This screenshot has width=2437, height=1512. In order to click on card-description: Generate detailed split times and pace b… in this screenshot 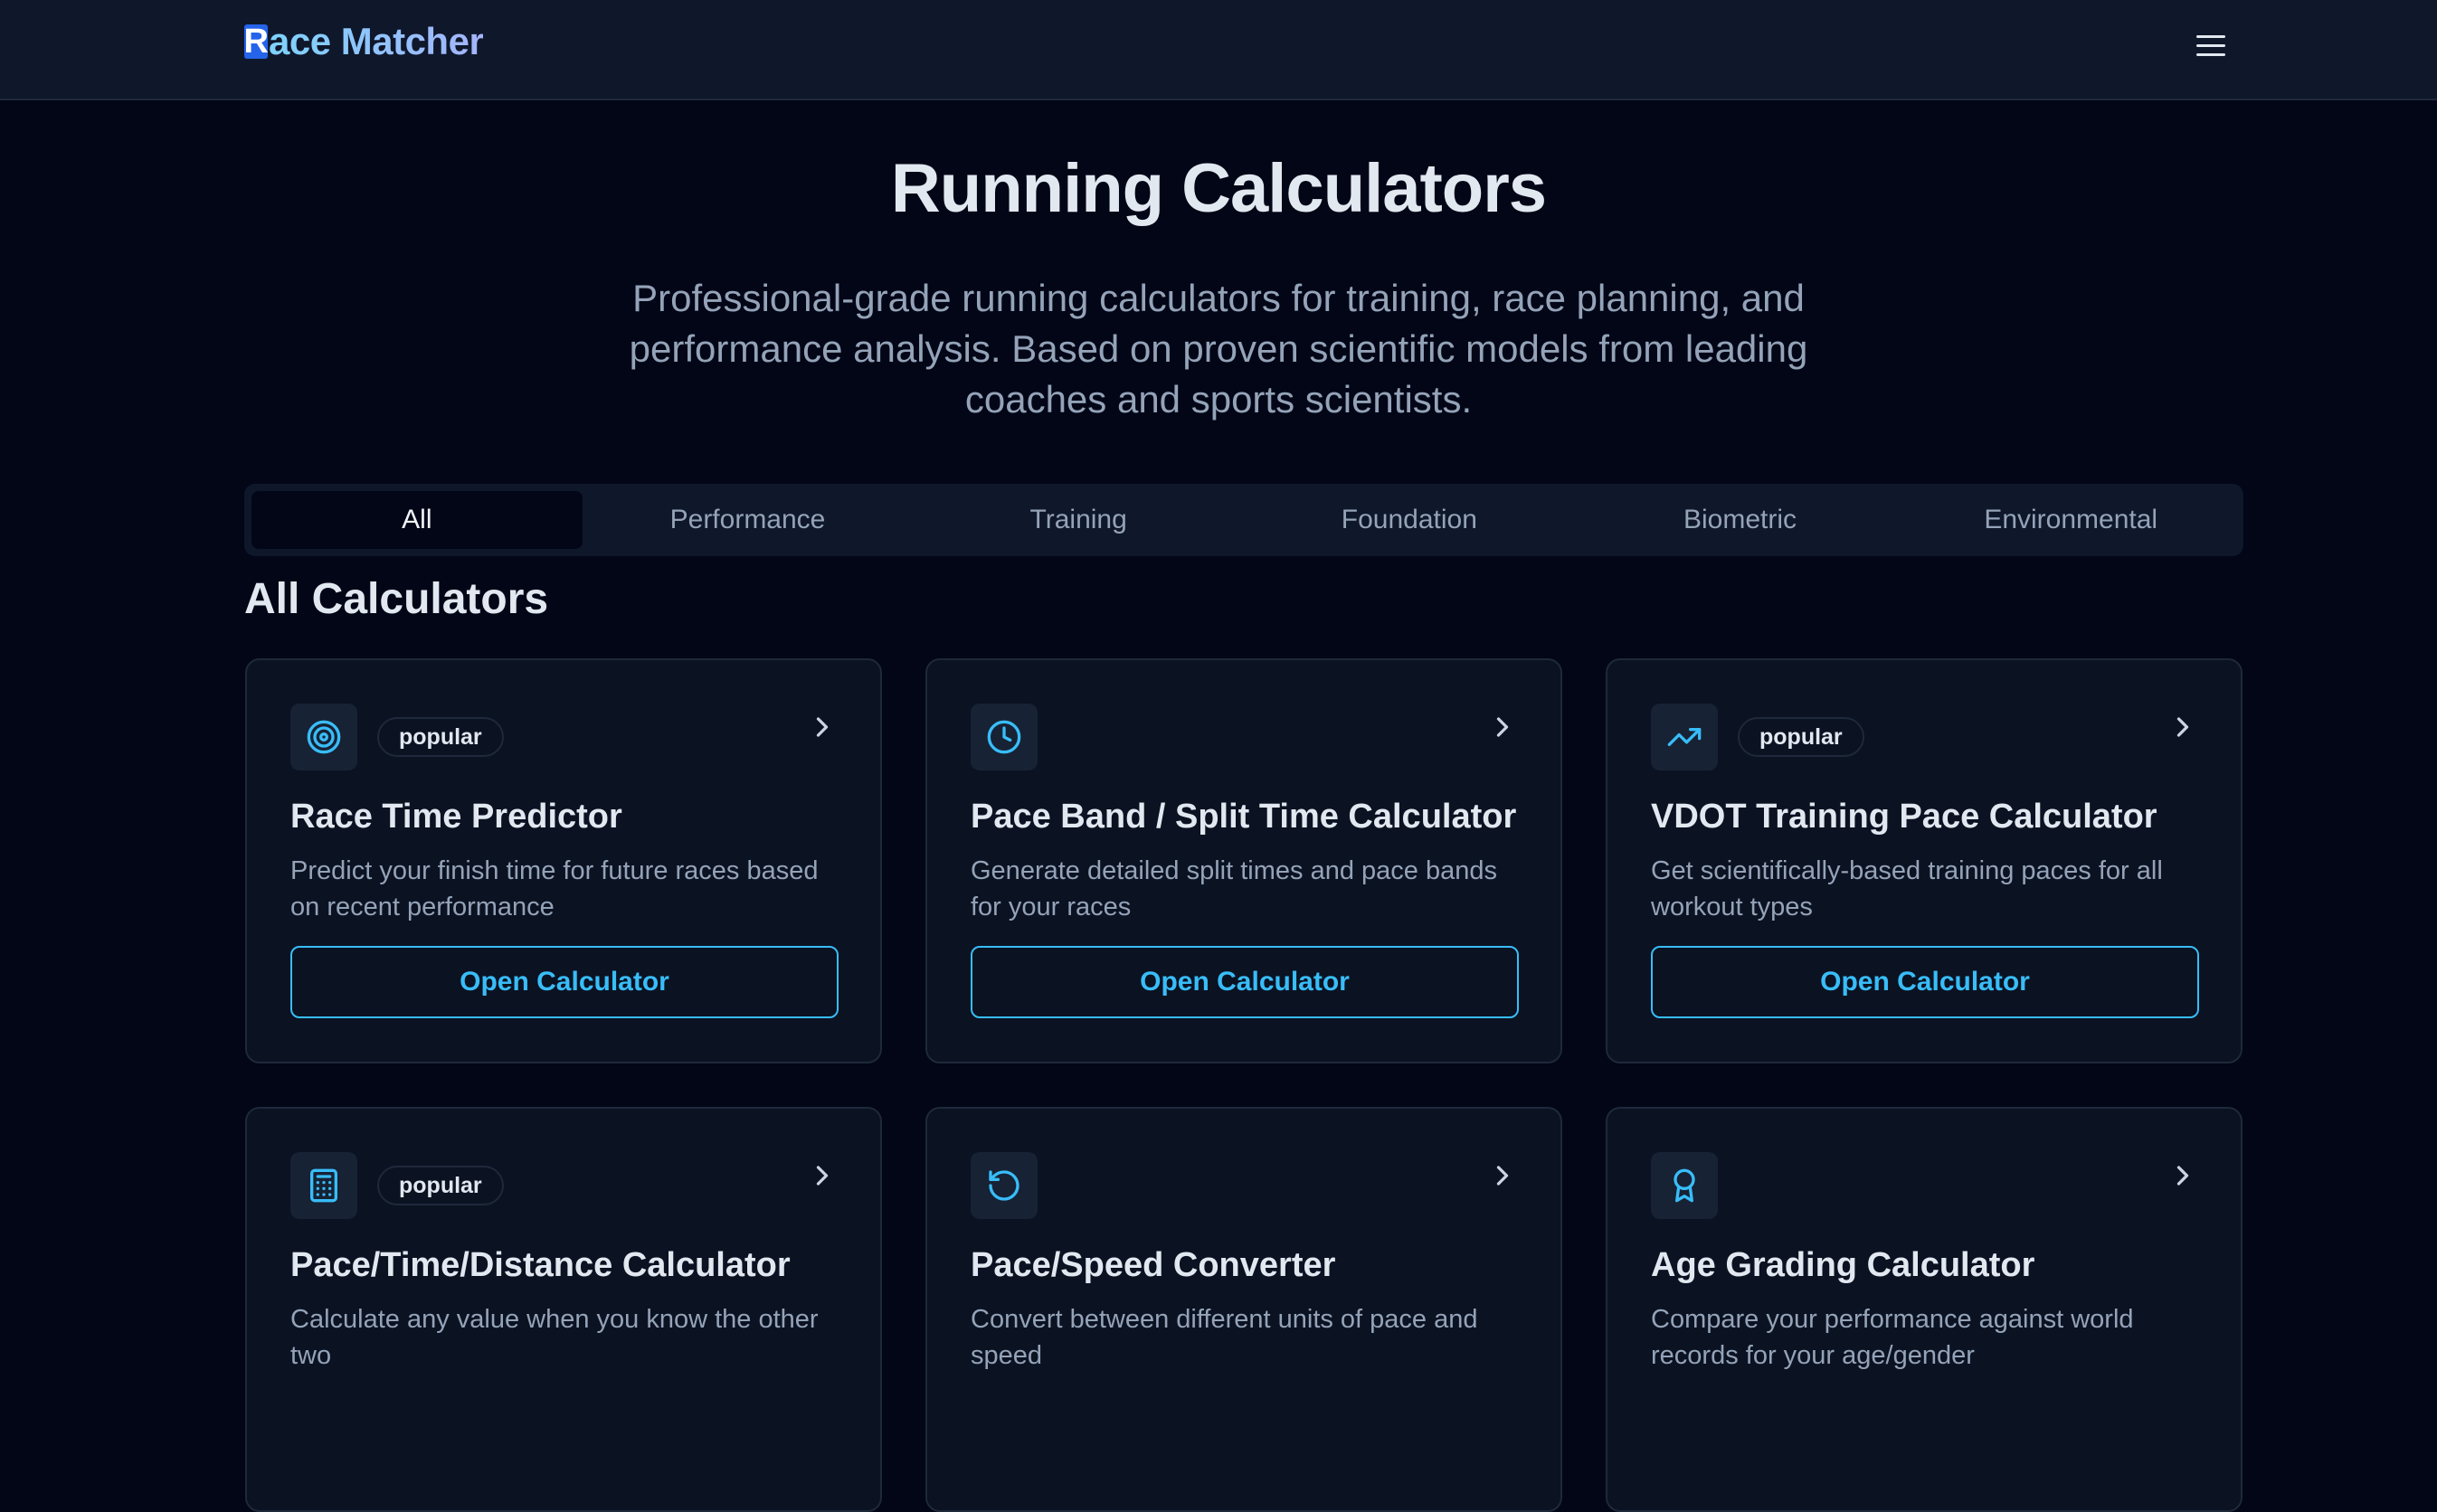, I will do `click(1234, 888)`.